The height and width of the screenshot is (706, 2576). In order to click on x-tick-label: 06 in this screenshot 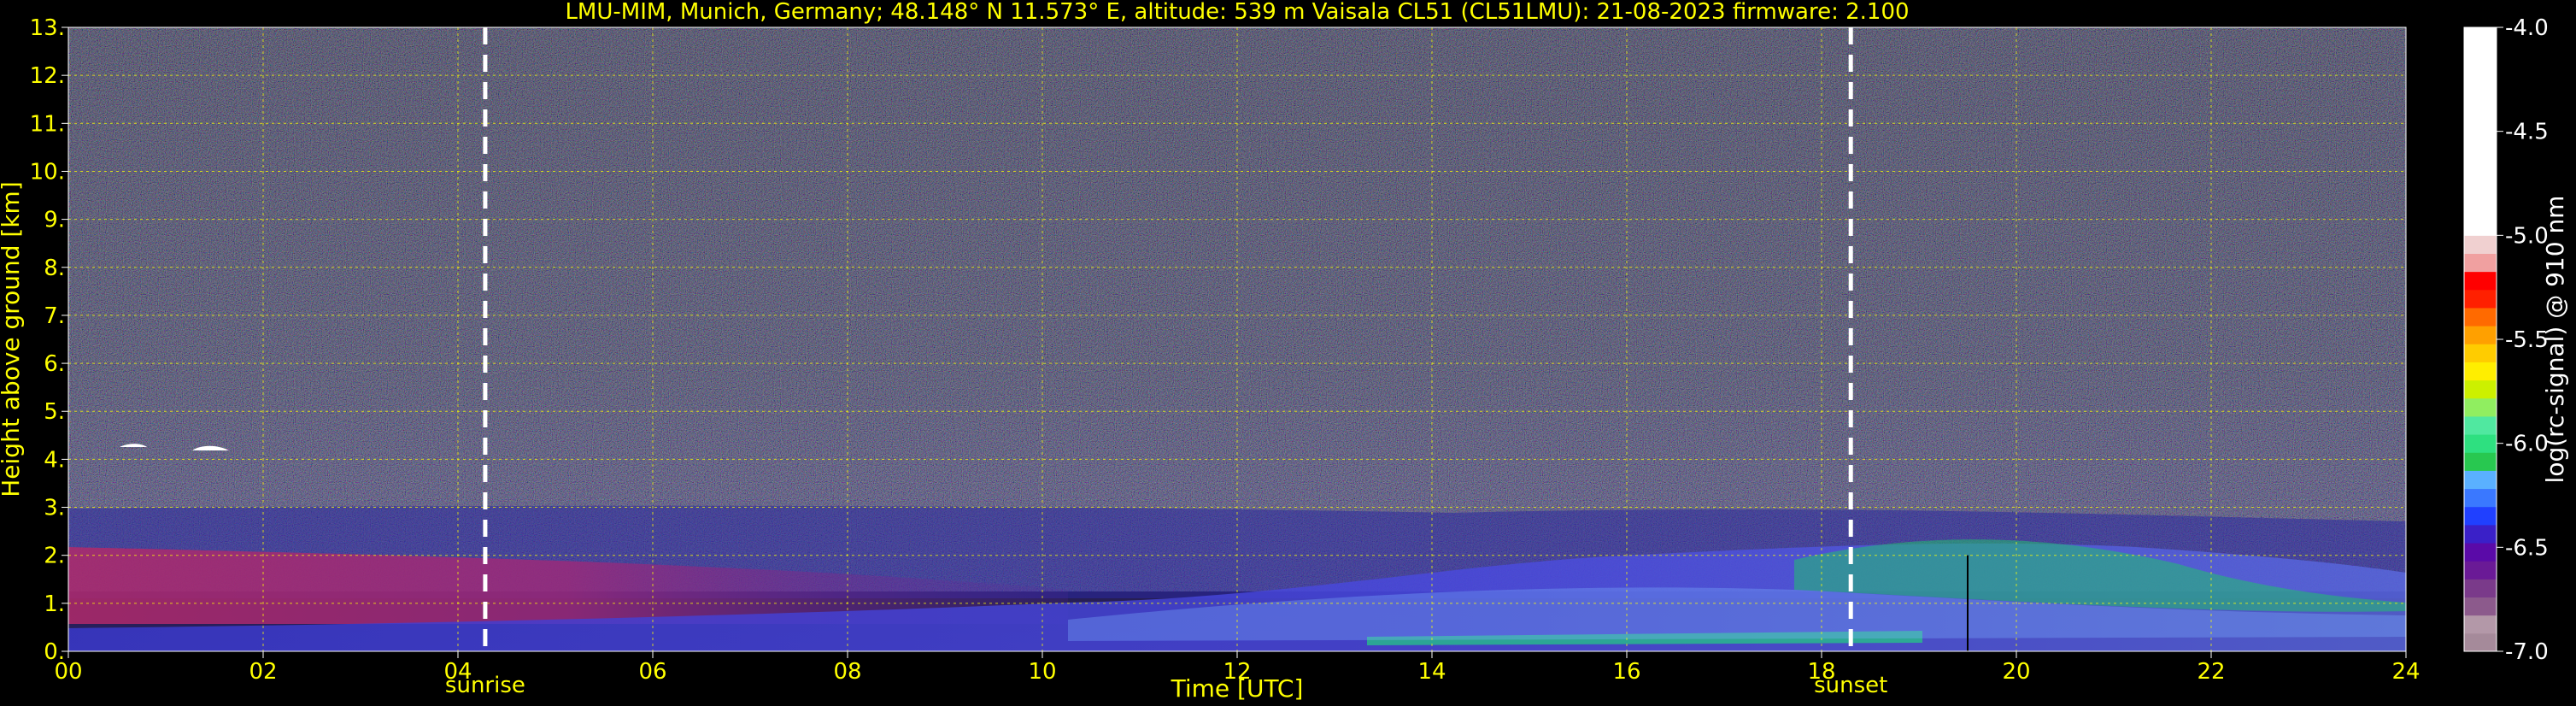, I will do `click(652, 672)`.